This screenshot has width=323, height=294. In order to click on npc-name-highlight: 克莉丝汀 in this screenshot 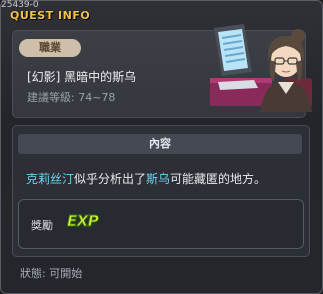, I will do `click(50, 179)`.